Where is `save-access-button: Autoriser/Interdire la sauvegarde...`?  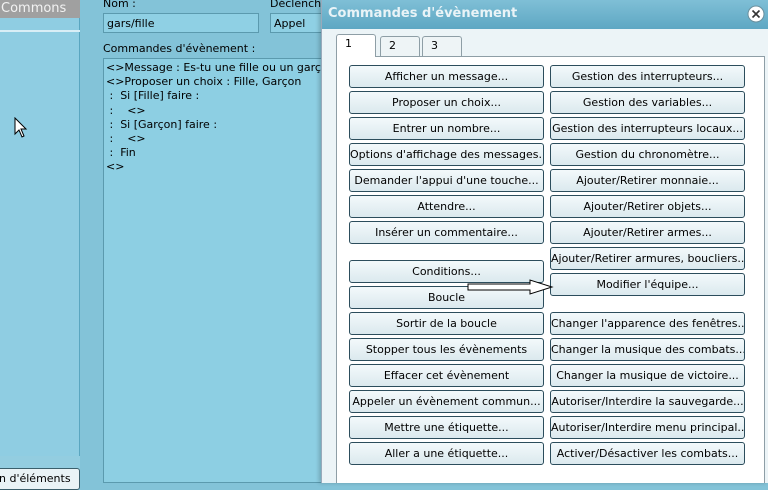
save-access-button: Autoriser/Interdire la sauvegarde... is located at coordinates (647, 401).